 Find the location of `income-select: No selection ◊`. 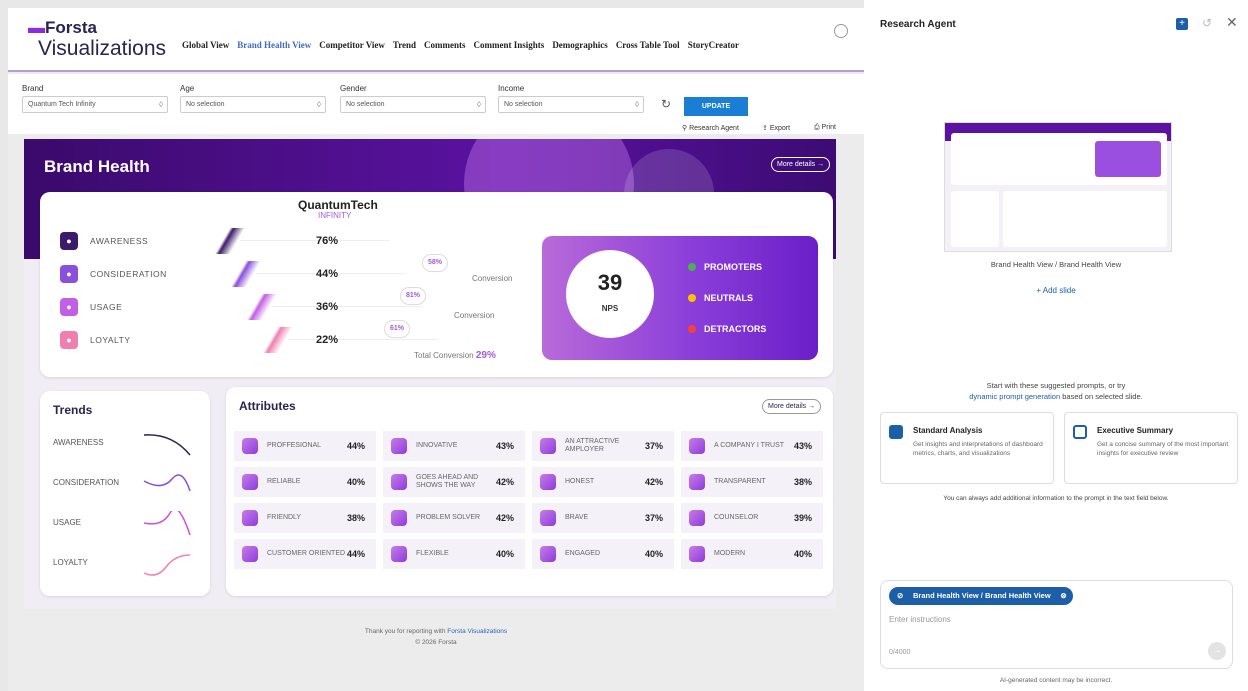

income-select: No selection ◊ is located at coordinates (571, 104).